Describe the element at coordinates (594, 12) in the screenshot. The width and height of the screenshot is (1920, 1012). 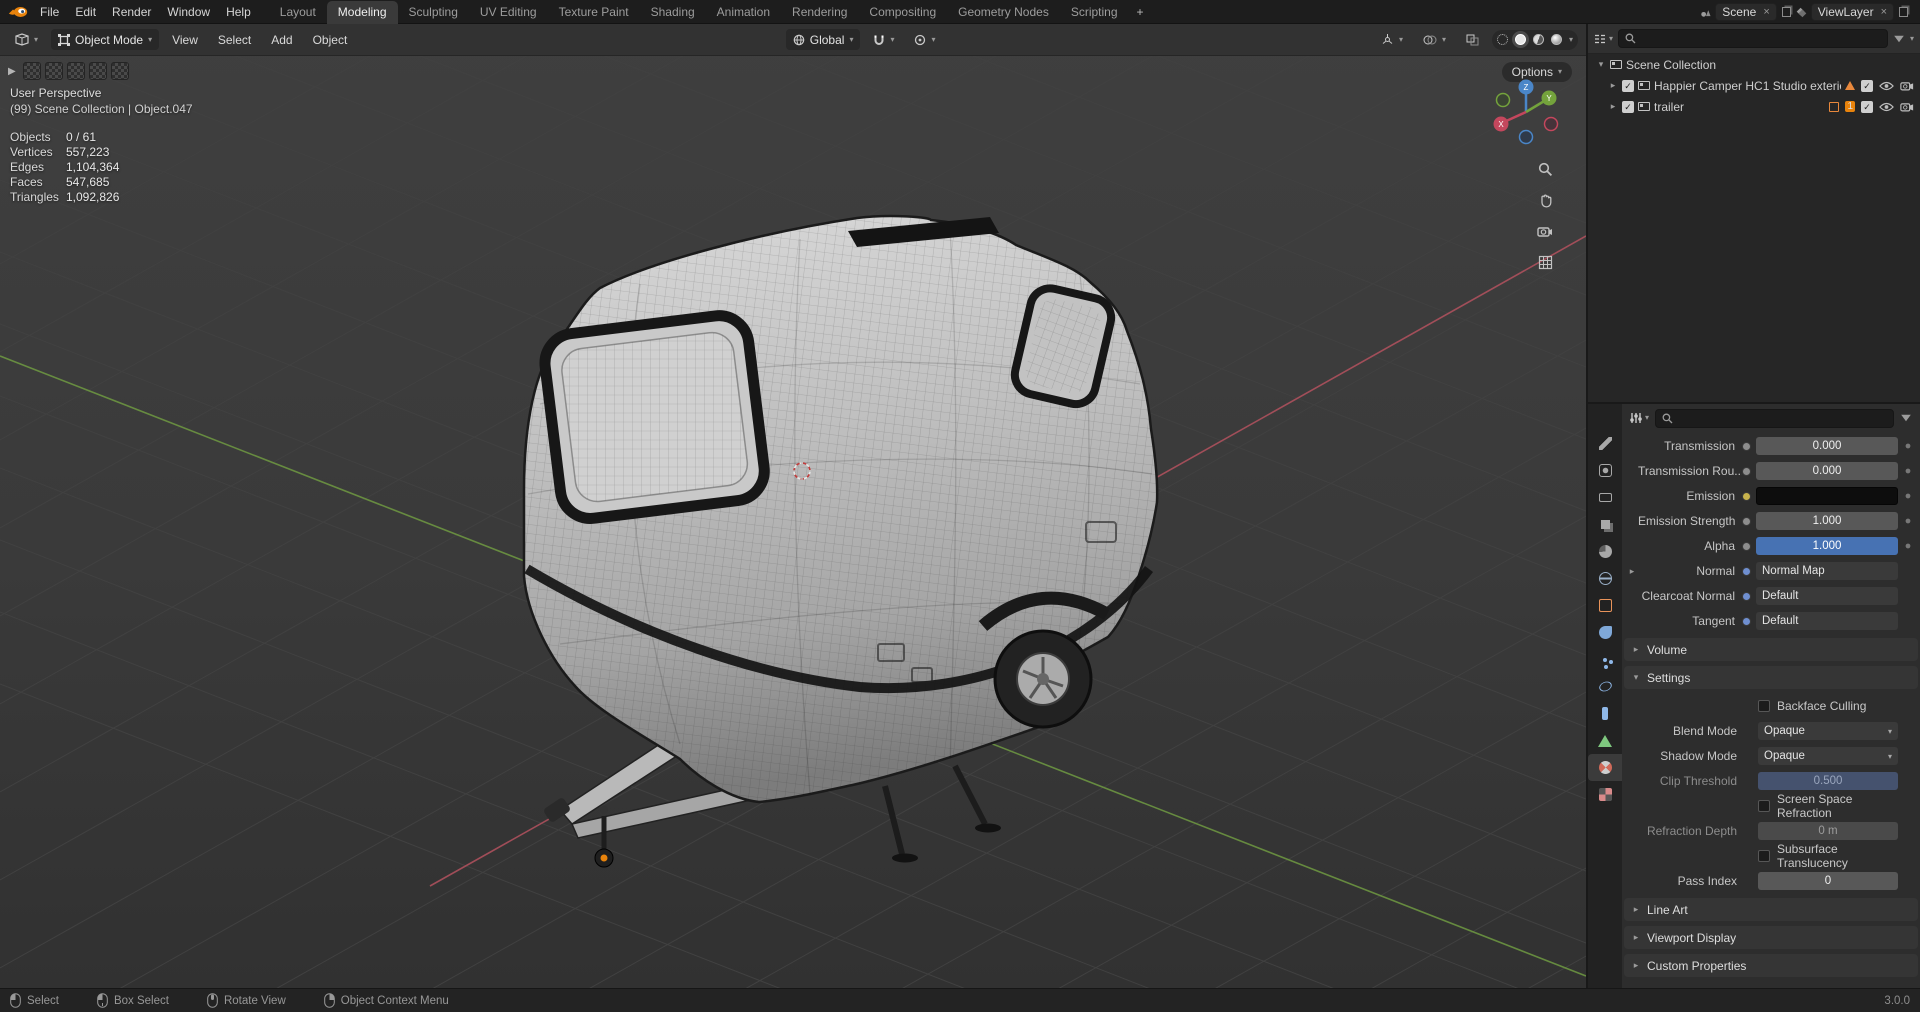
I see `tab-texture-paint: Texture Paint` at that location.